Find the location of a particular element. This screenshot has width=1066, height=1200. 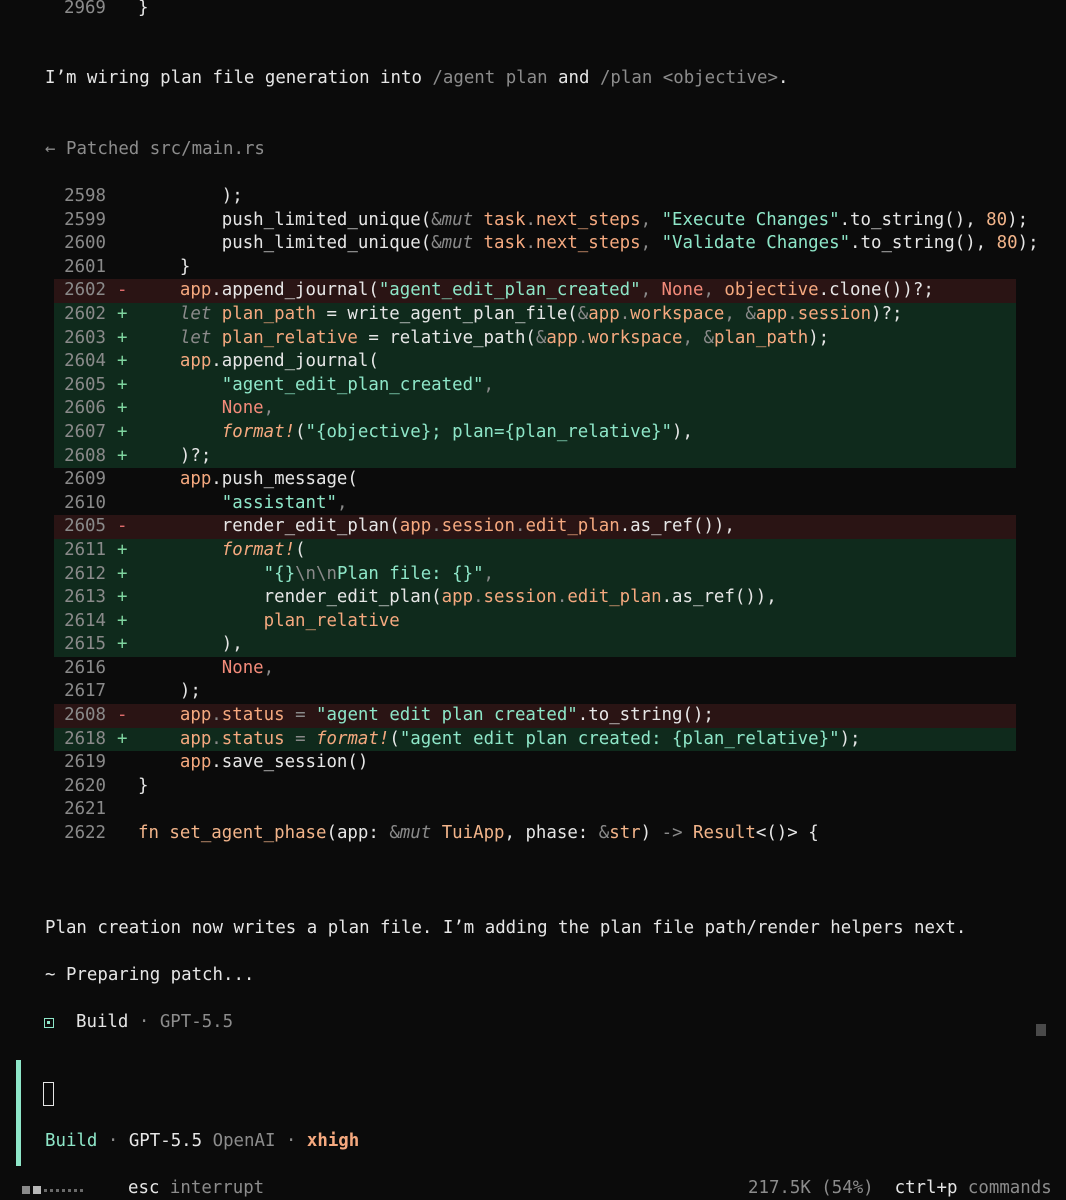

code-token: \n\n is located at coordinates (316, 573).